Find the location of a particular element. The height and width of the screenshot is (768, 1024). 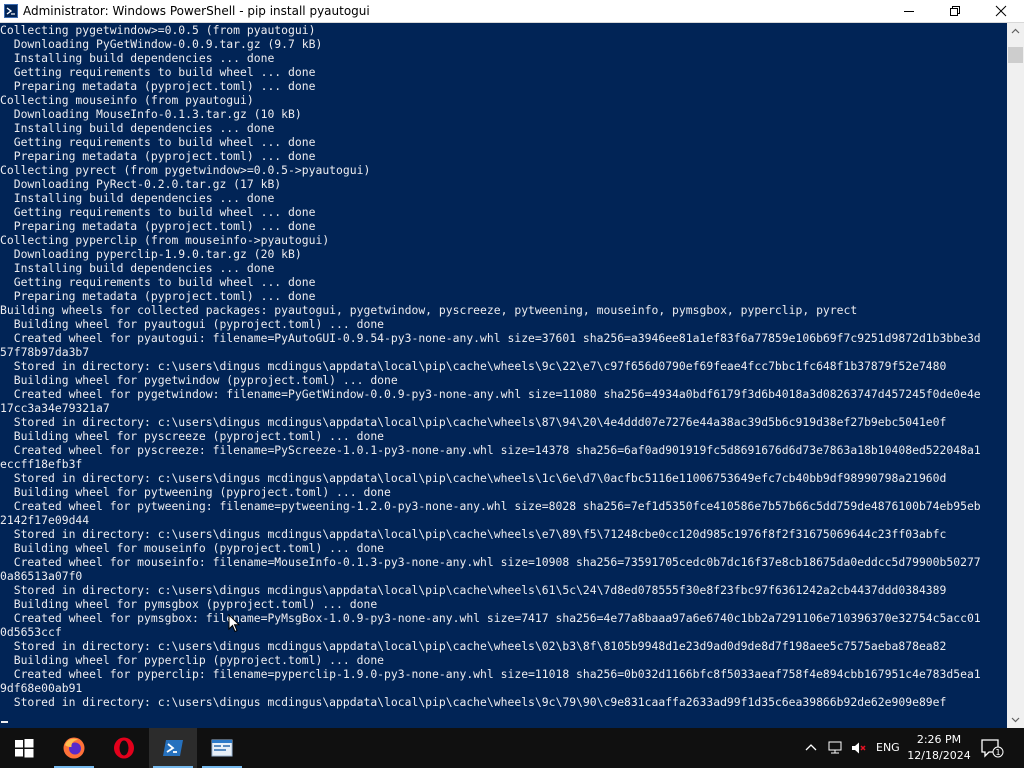

scroll-down-button is located at coordinates (1015, 719).